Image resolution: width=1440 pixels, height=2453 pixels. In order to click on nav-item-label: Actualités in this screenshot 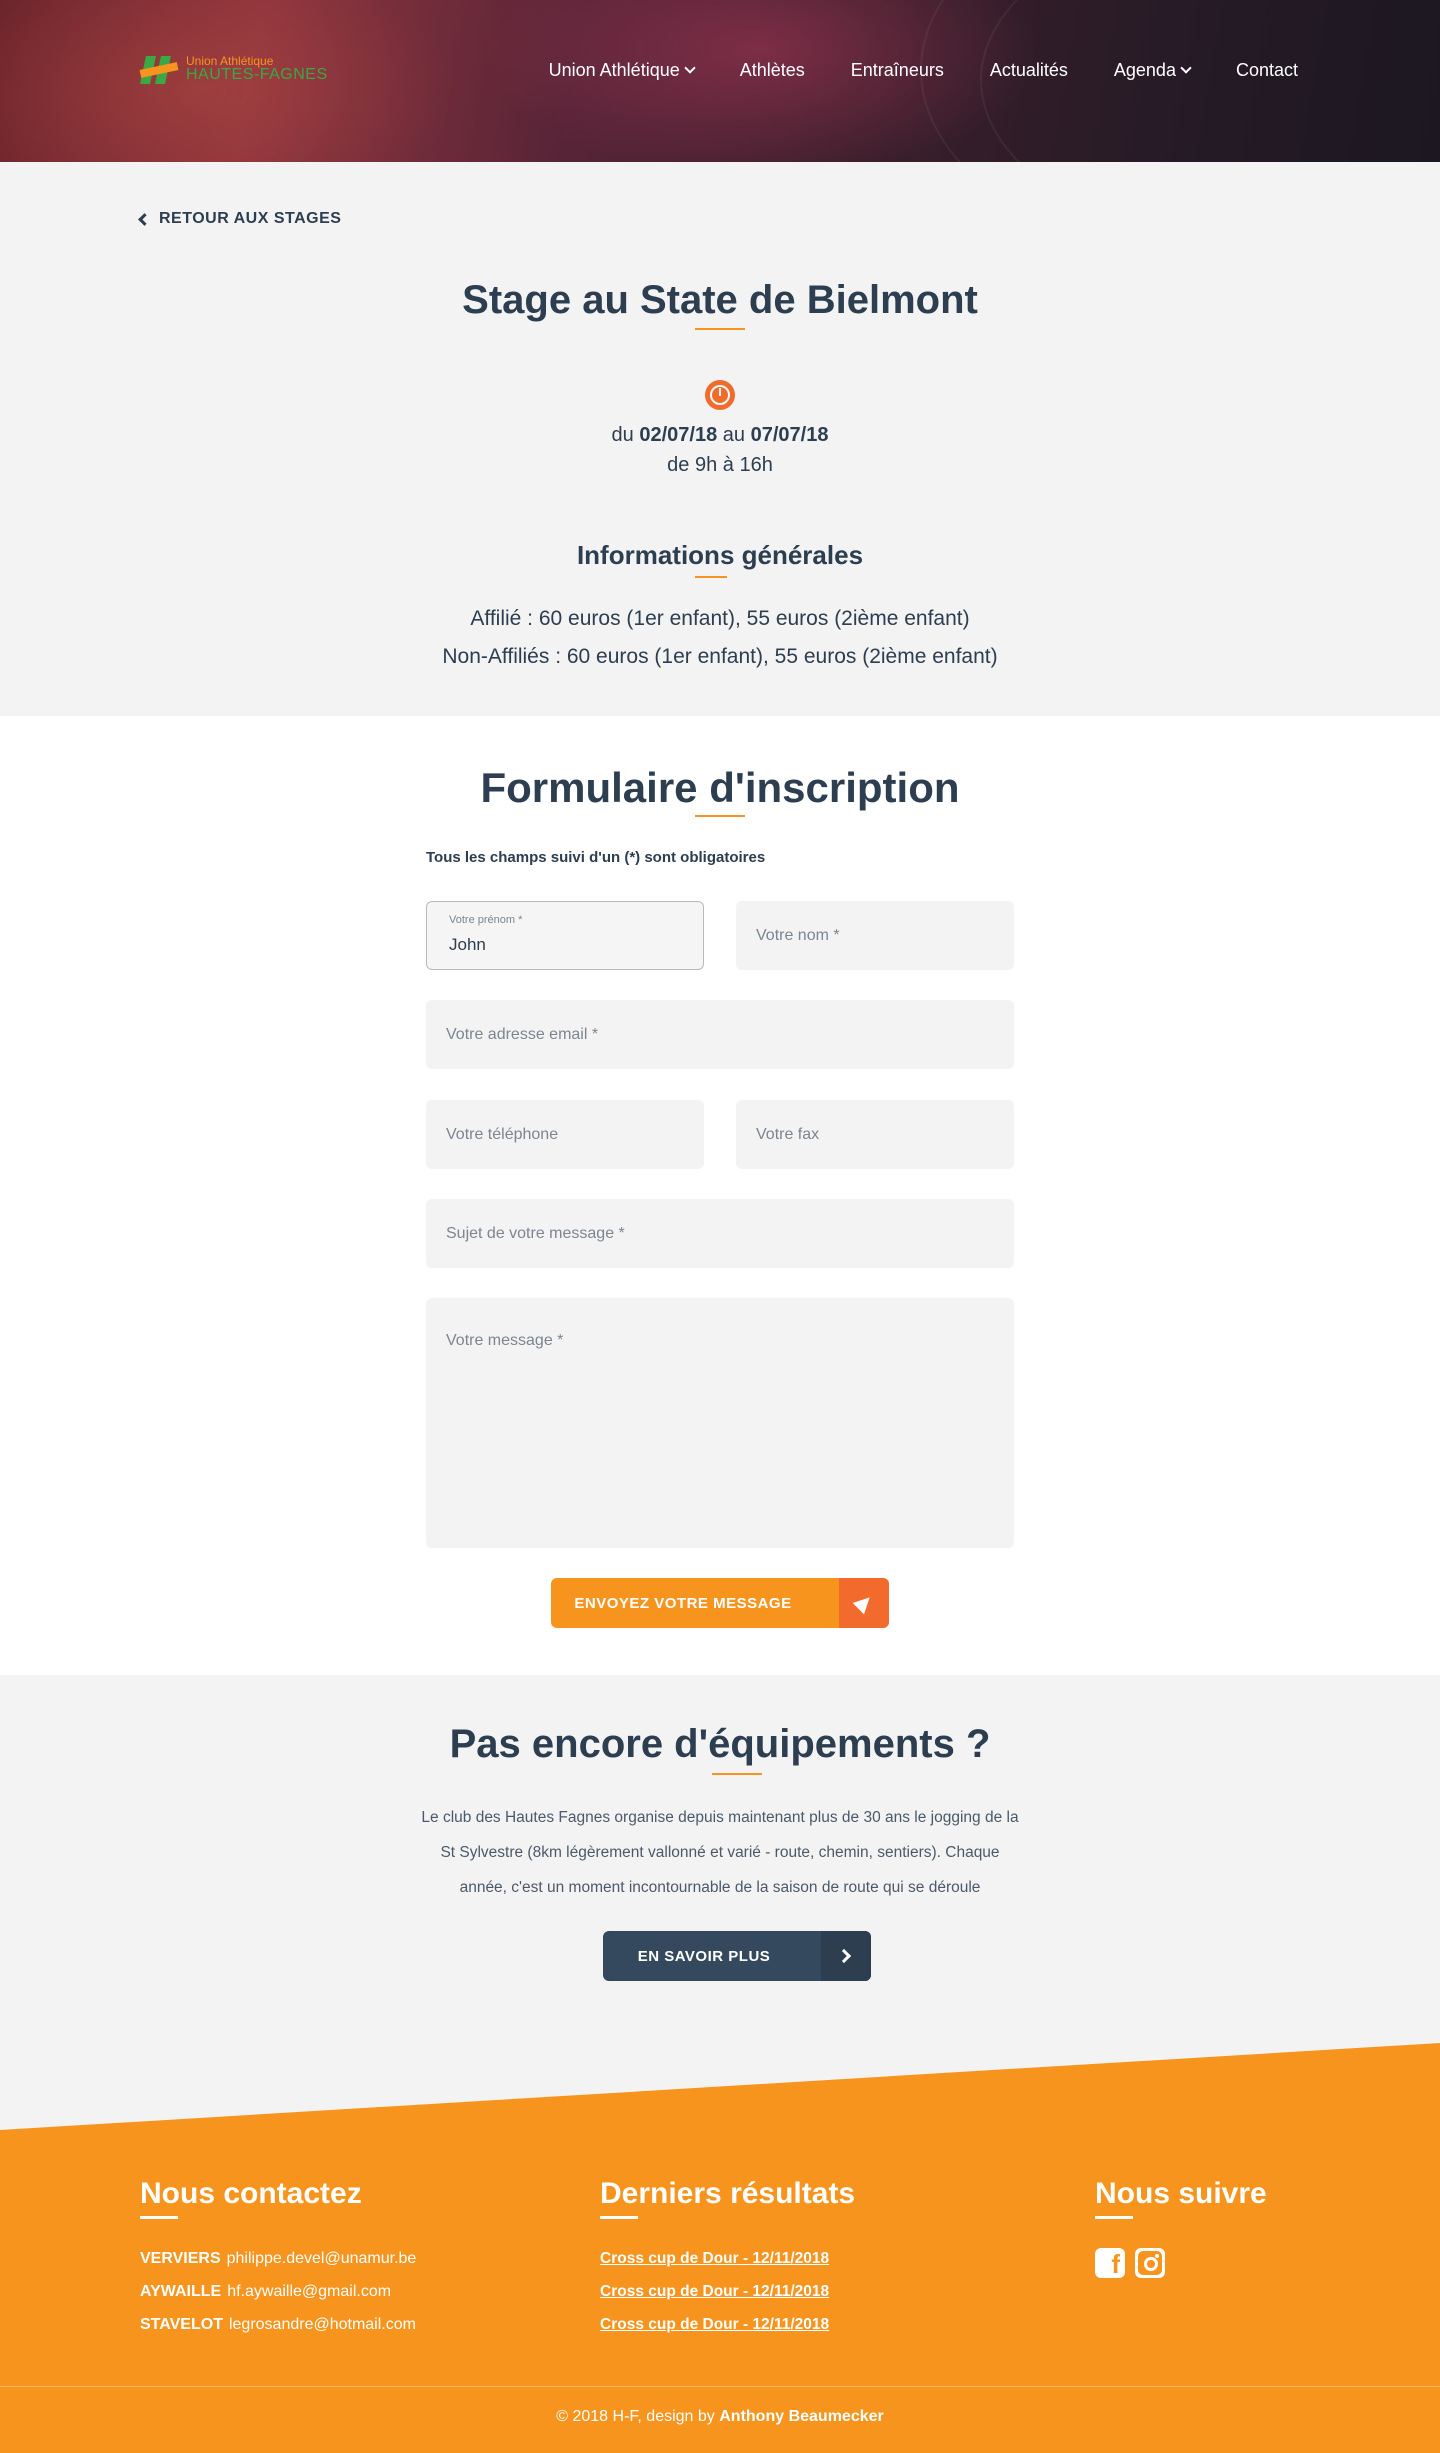, I will do `click(1028, 70)`.